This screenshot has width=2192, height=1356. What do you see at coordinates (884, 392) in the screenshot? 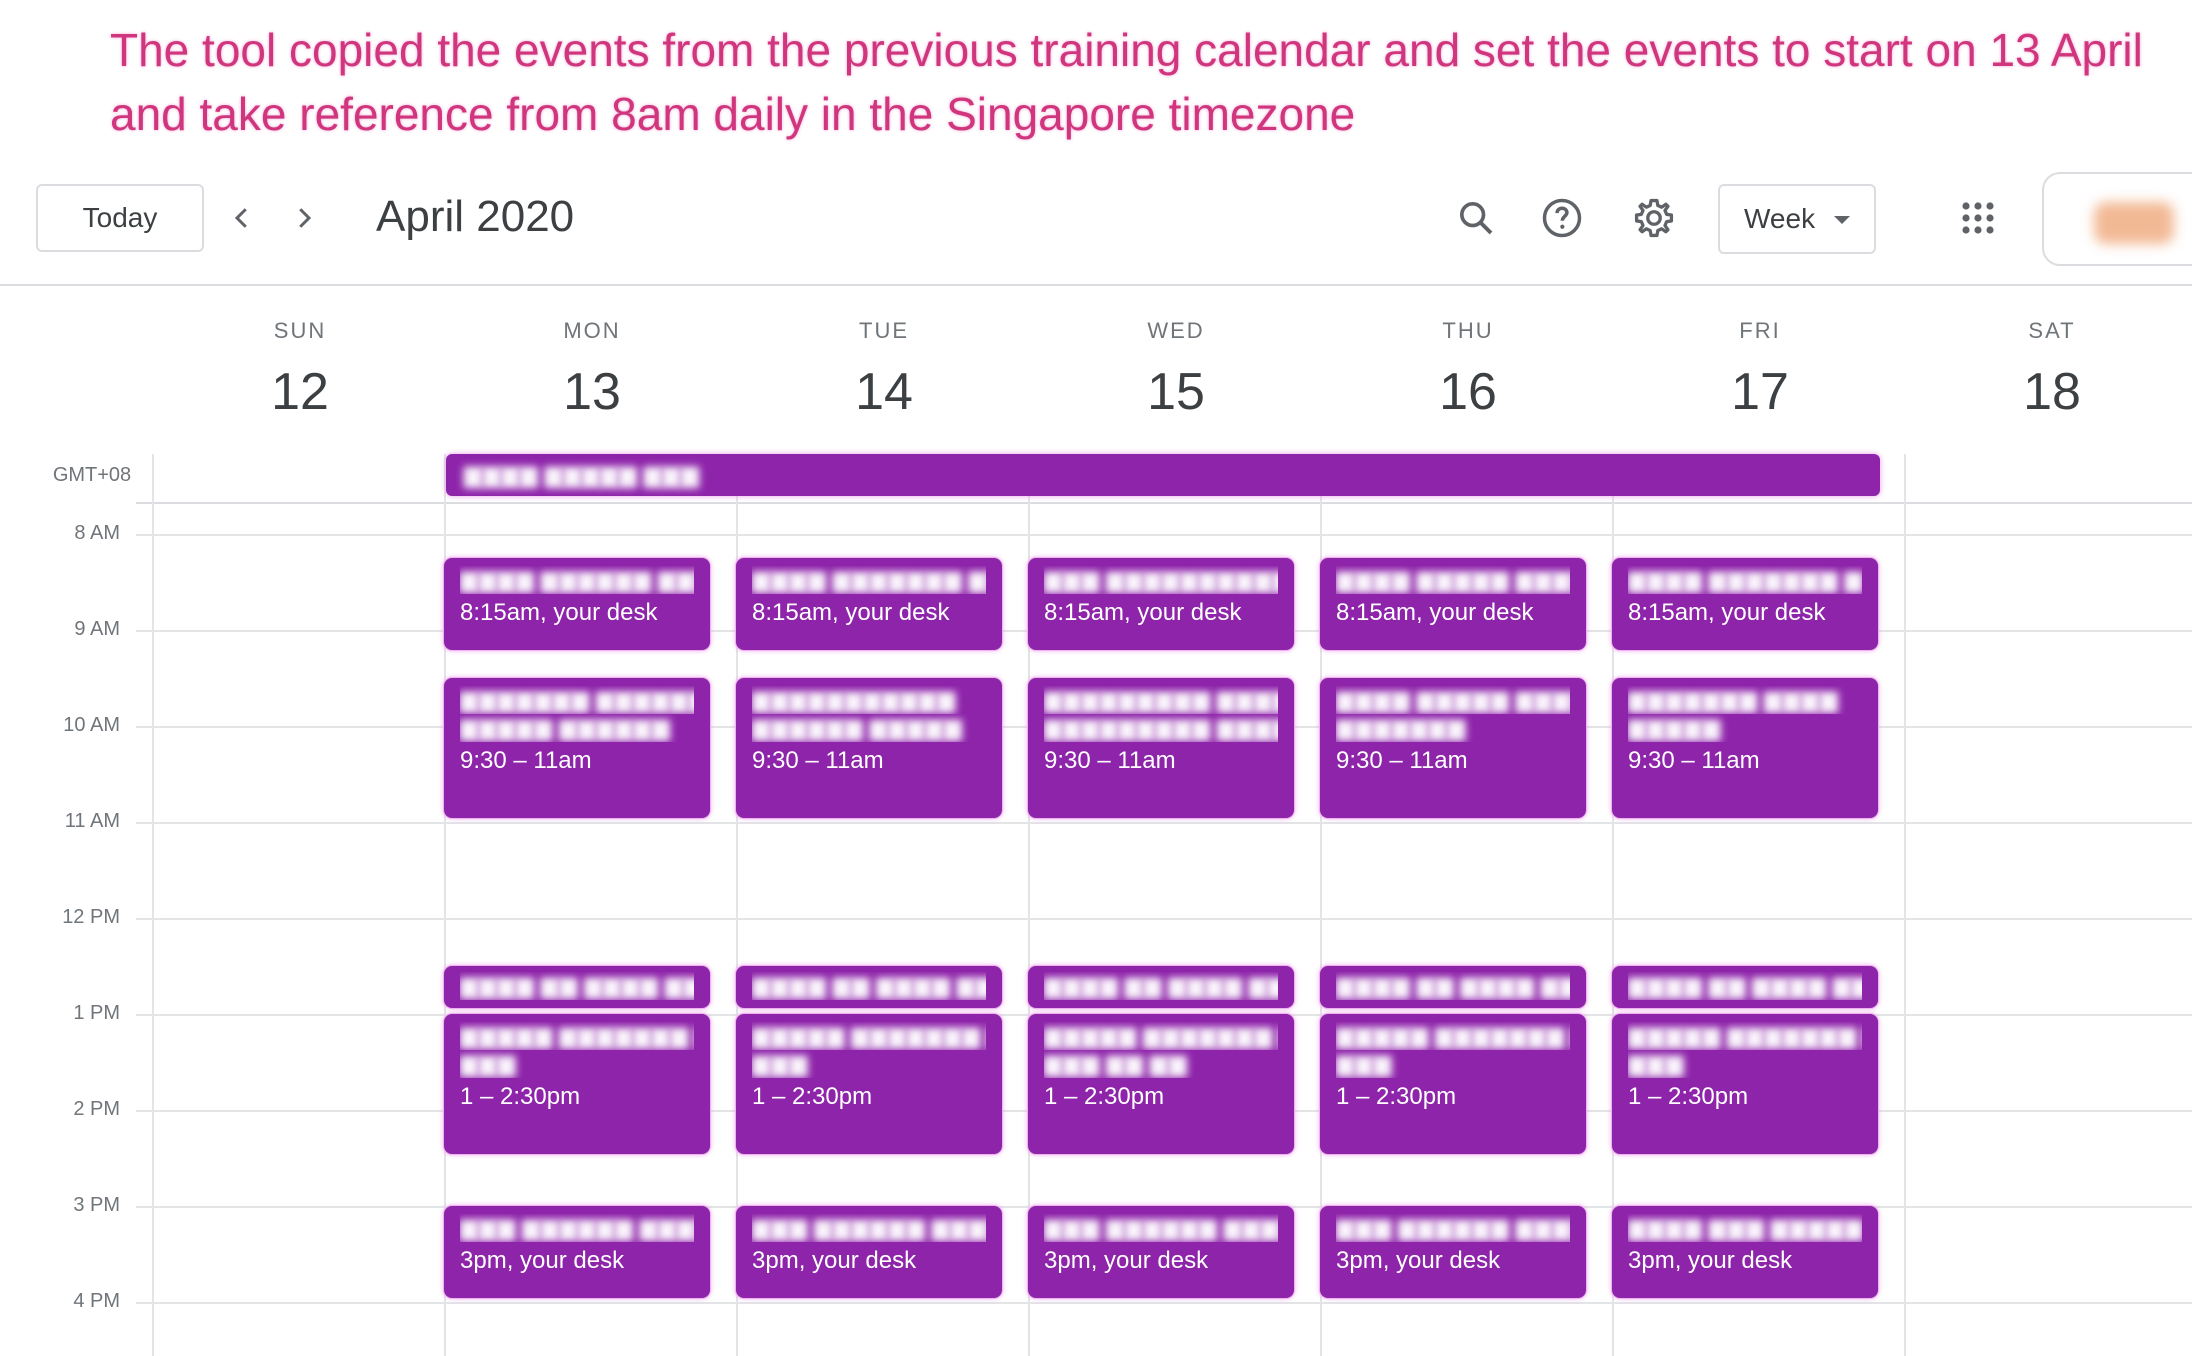
I see `day-number: 14` at bounding box center [884, 392].